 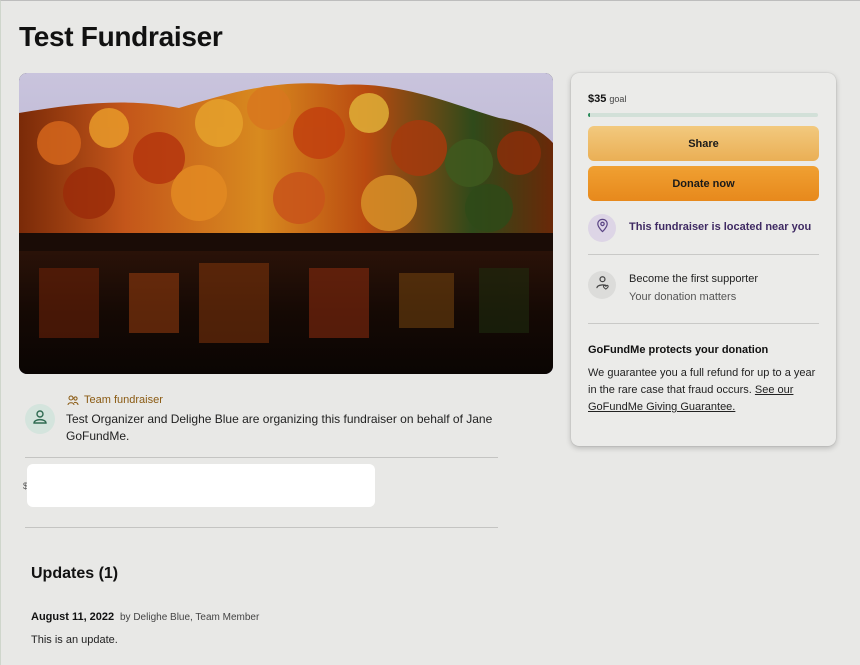 I want to click on donate-button: Donate now, so click(x=703, y=183).